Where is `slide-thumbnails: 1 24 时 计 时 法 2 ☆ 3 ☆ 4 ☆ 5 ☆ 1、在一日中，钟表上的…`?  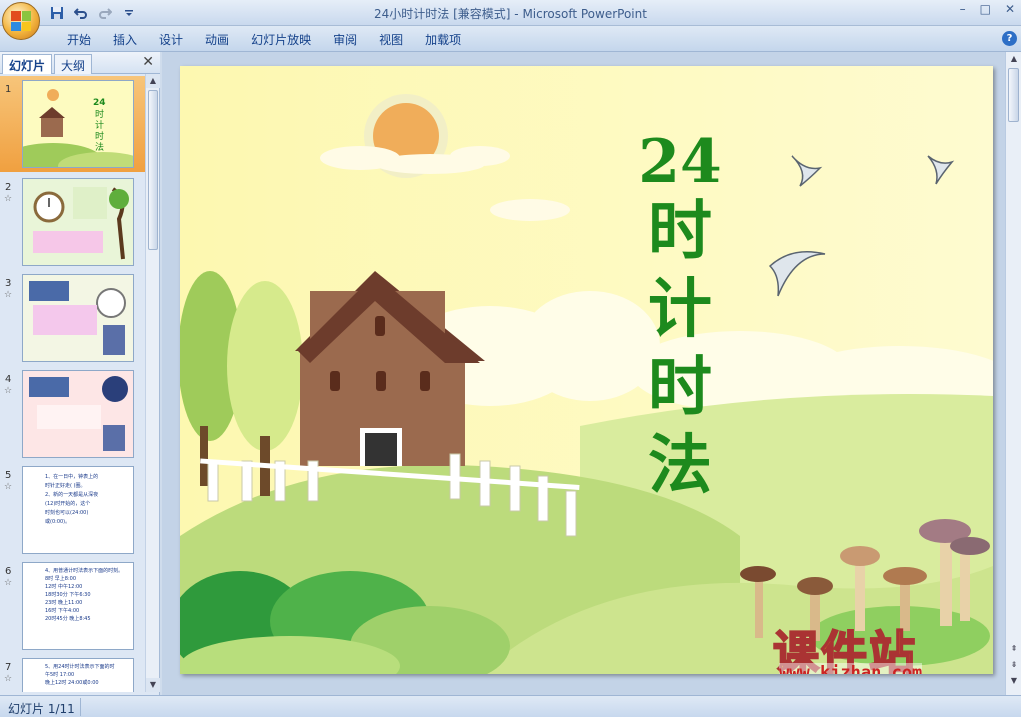
slide-thumbnails: 1 24 时 计 时 法 2 ☆ 3 ☆ 4 ☆ 5 ☆ 1、在一日中，钟表上的… is located at coordinates (72, 384).